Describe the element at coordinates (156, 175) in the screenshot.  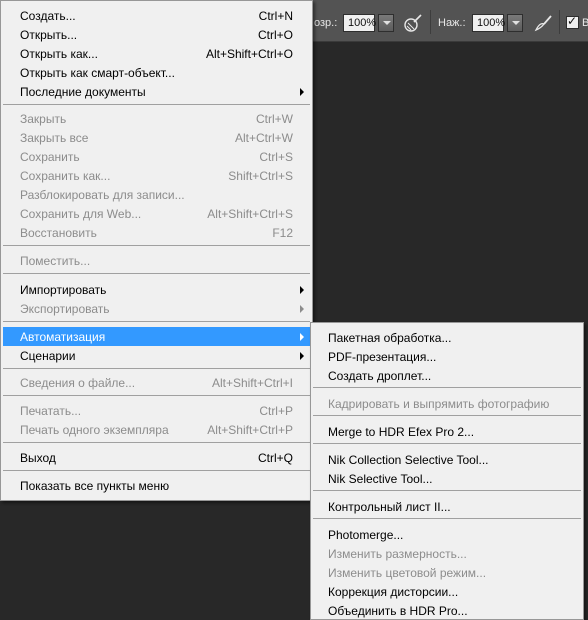
I see `menu-item-save-as: Сохранить как... Shift+Ctrl+S` at that location.